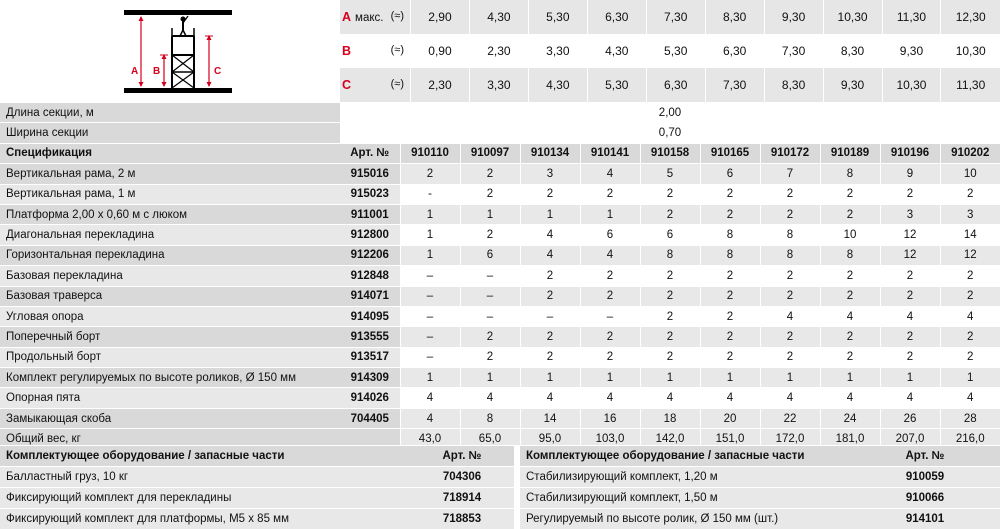  Describe the element at coordinates (730, 153) in the screenshot. I see `model-number: 910165` at that location.